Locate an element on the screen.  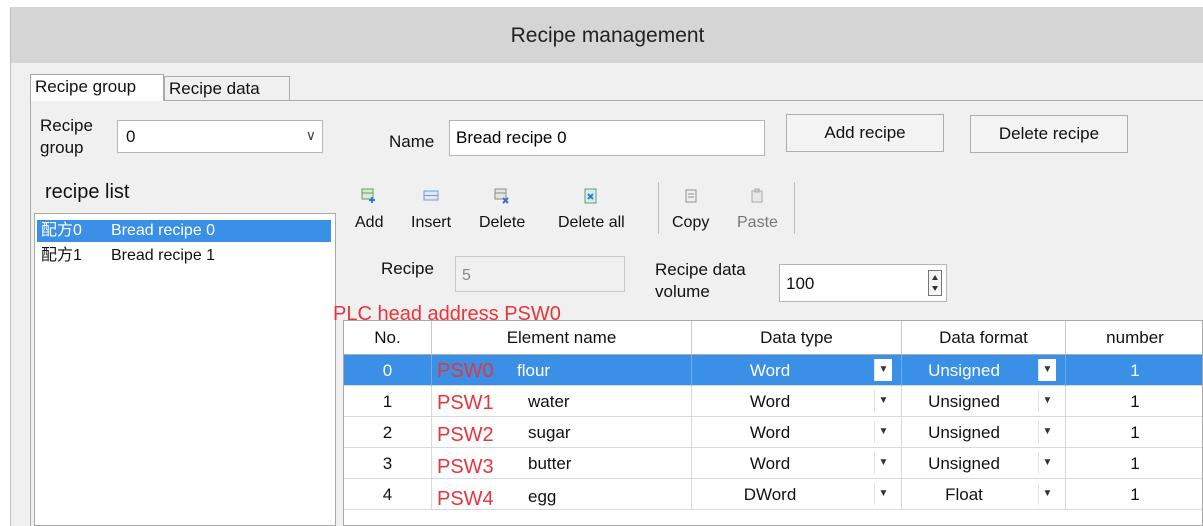
paste-icon is located at coordinates (757, 195).